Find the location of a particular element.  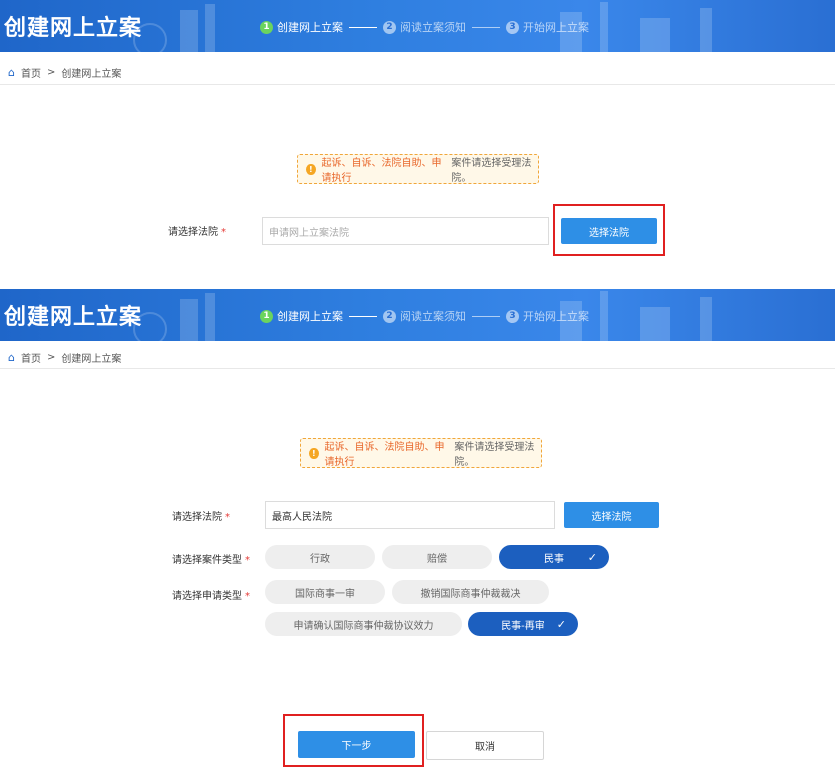

court-input: 最高人民法院 is located at coordinates (410, 515).